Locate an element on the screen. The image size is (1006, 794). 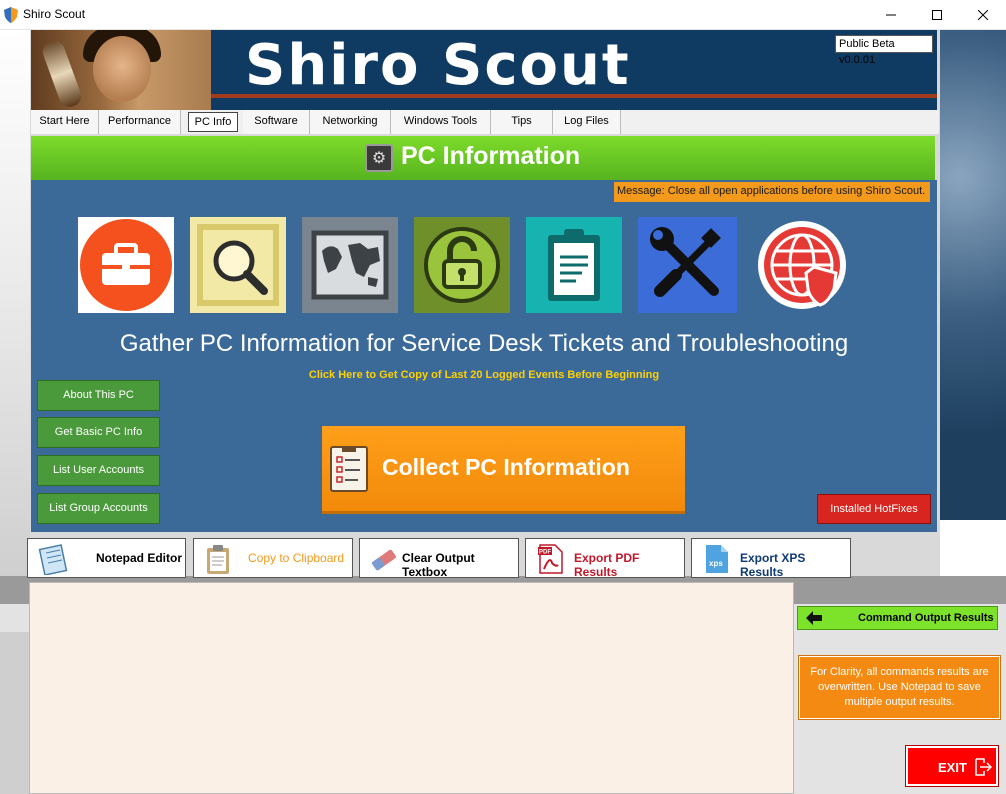
about-this-pc-button: About This PC is located at coordinates (98, 395).